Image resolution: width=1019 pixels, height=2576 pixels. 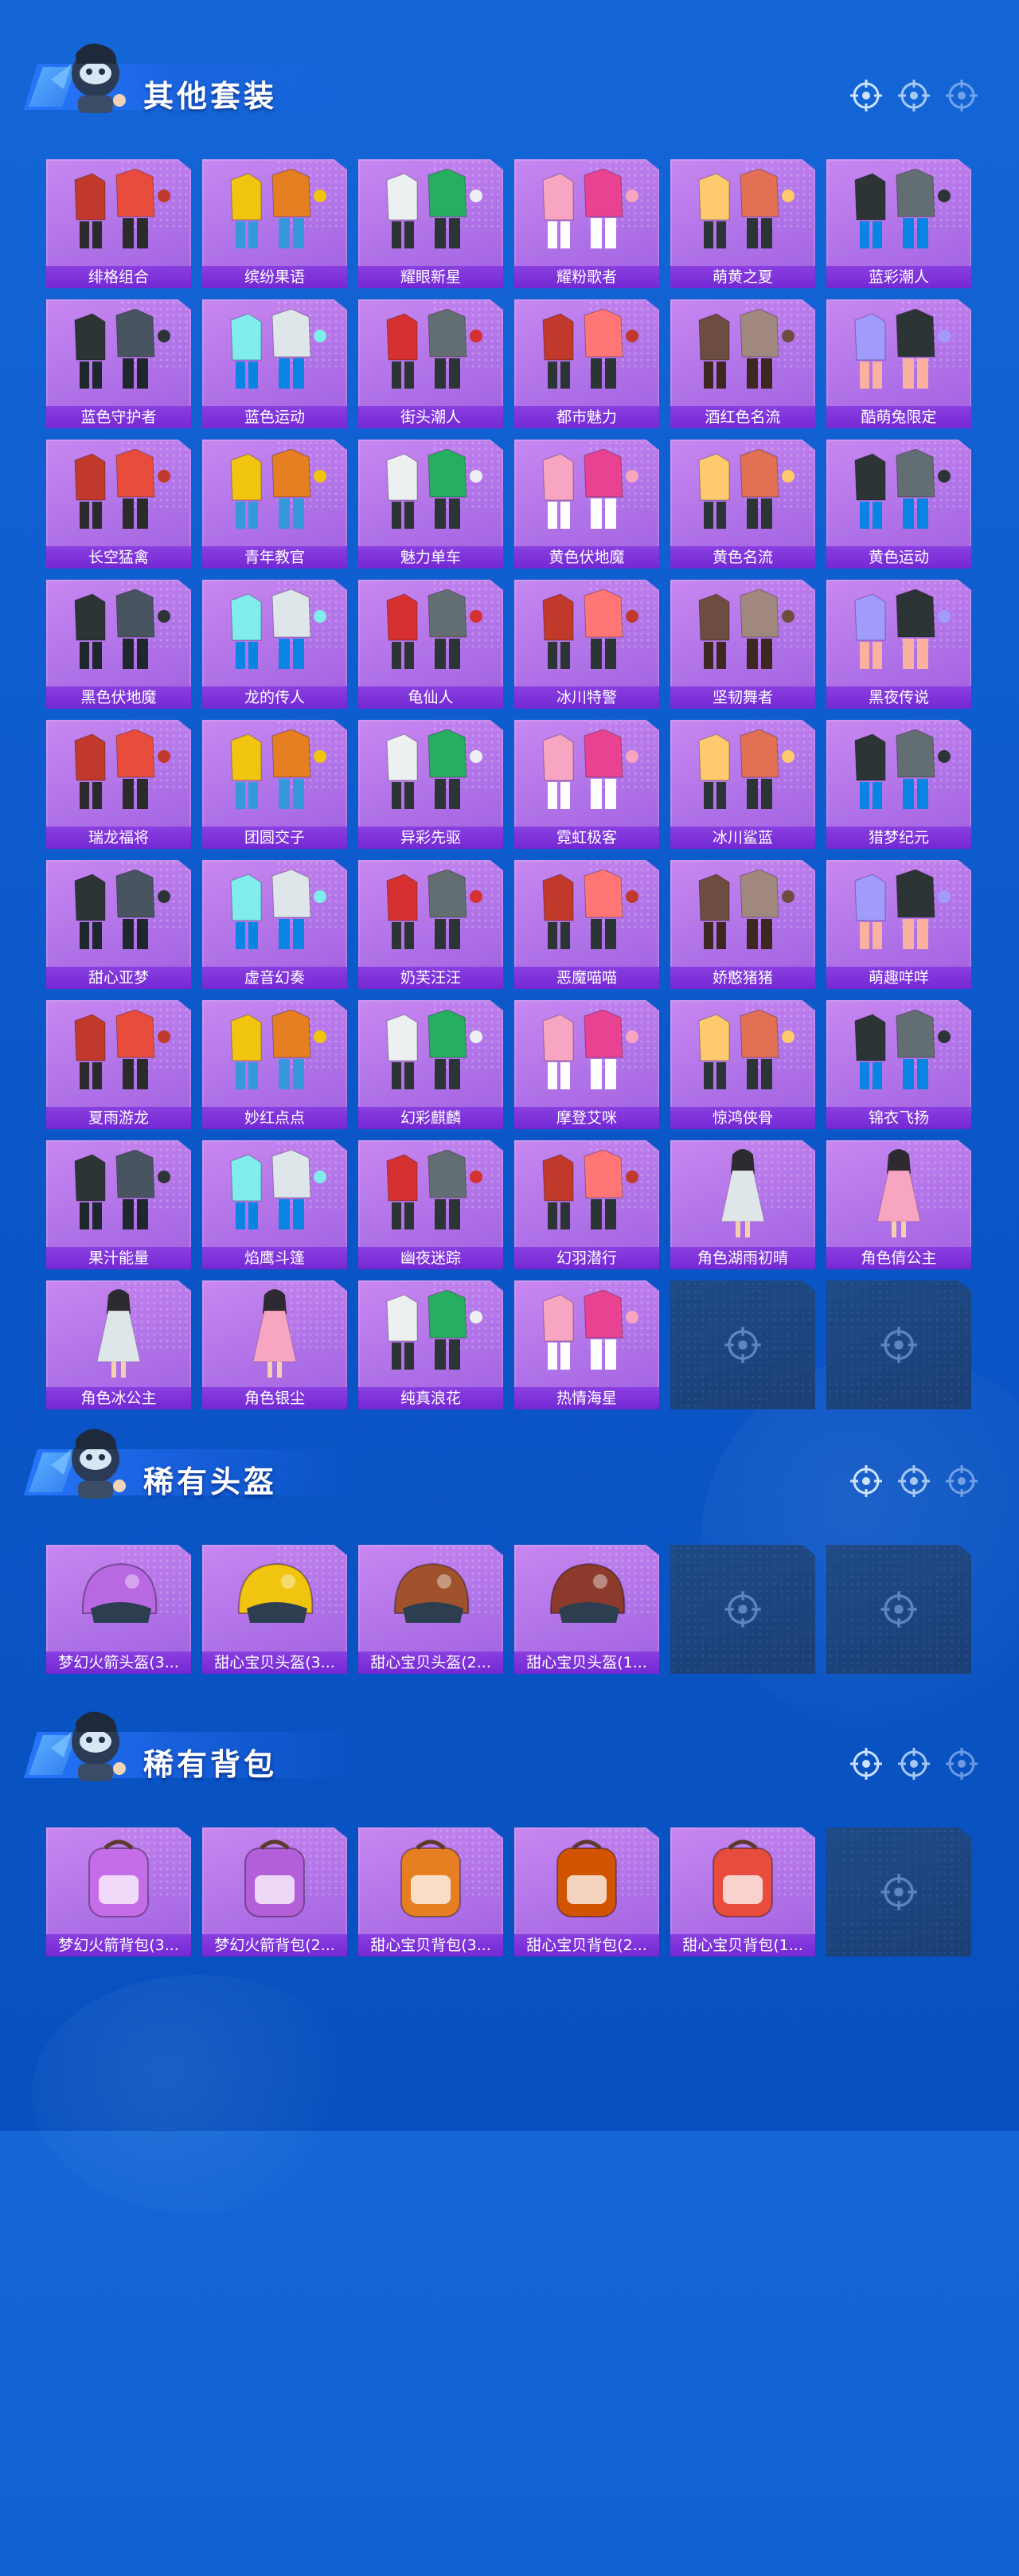 What do you see at coordinates (119, 644) in the screenshot?
I see `item-card: 黑色伏地魔` at bounding box center [119, 644].